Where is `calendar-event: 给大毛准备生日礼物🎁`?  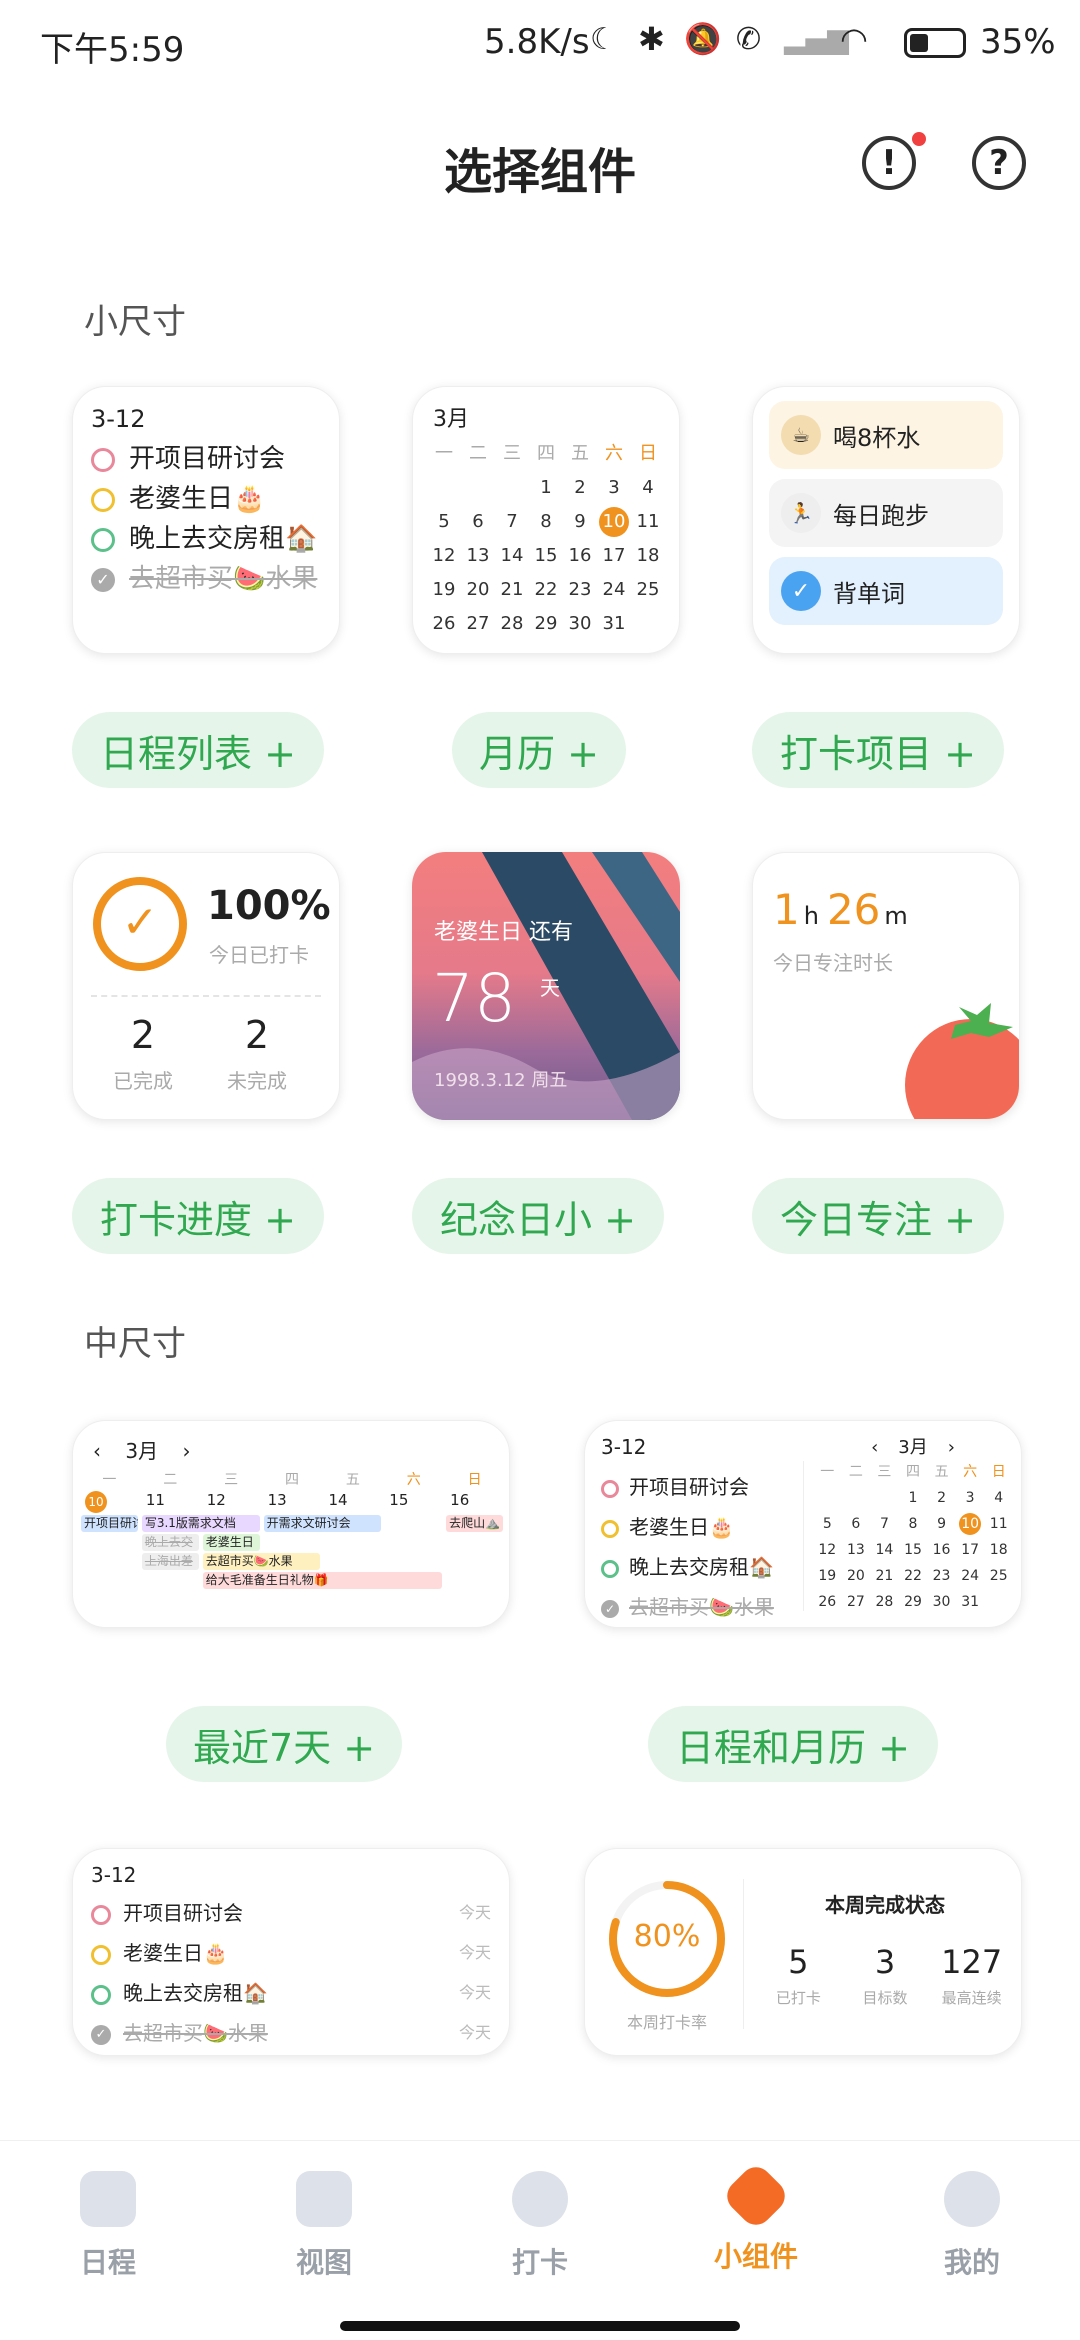 calendar-event: 给大毛准备生日礼物🎁 is located at coordinates (322, 1580).